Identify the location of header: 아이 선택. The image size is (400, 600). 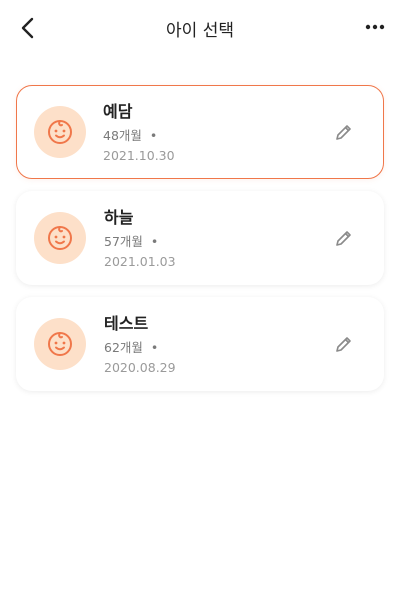
(200, 28).